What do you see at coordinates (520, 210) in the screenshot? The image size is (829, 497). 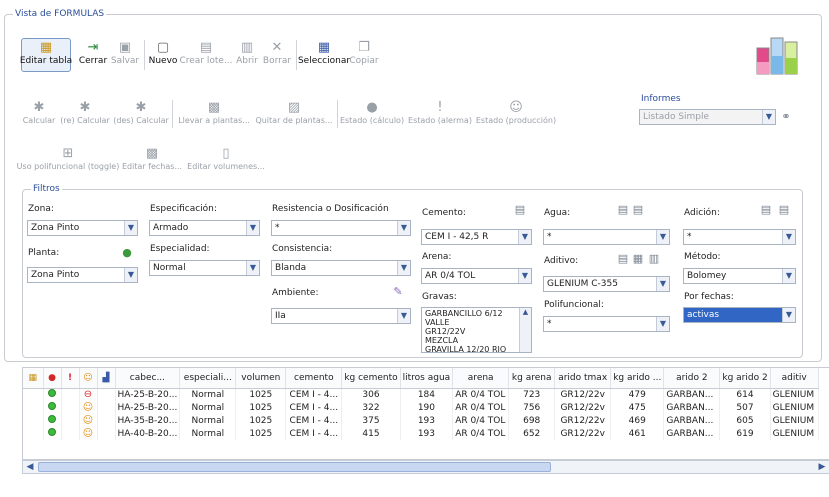 I see `cement-edit-icon: ▤` at bounding box center [520, 210].